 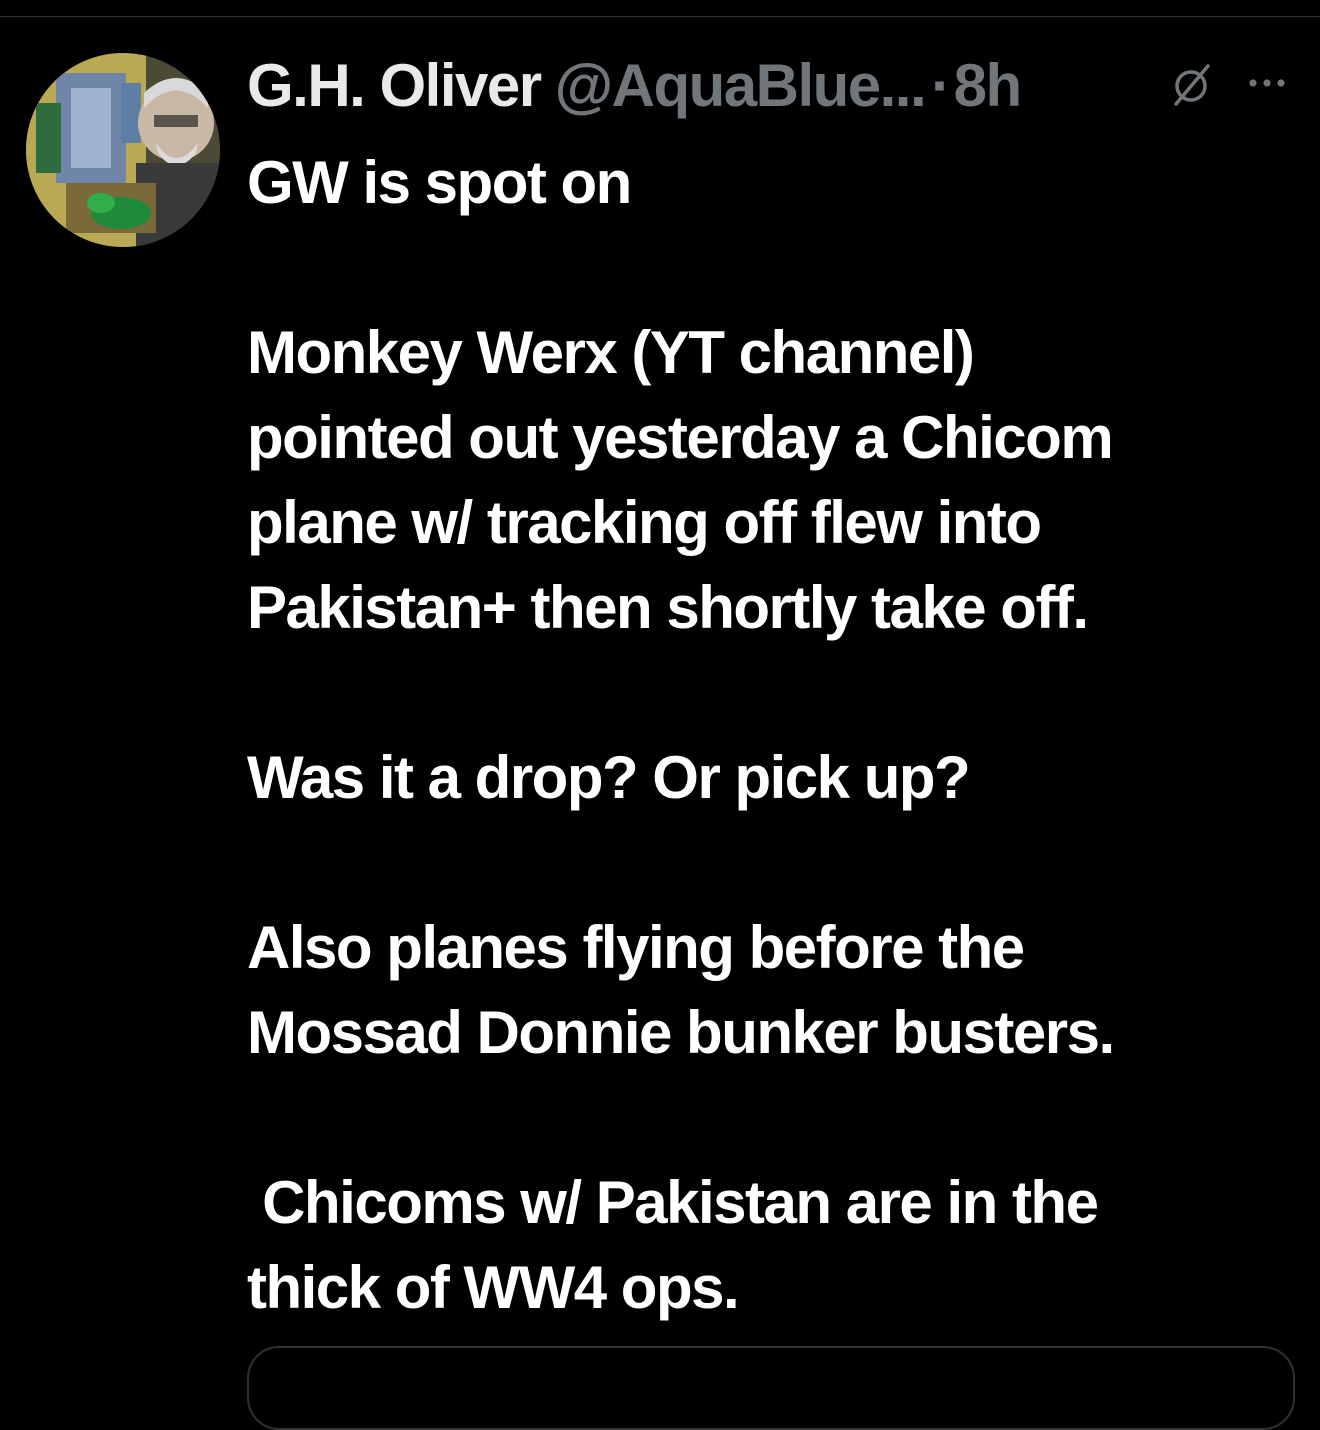 I want to click on top-divider, so click(x=660, y=16).